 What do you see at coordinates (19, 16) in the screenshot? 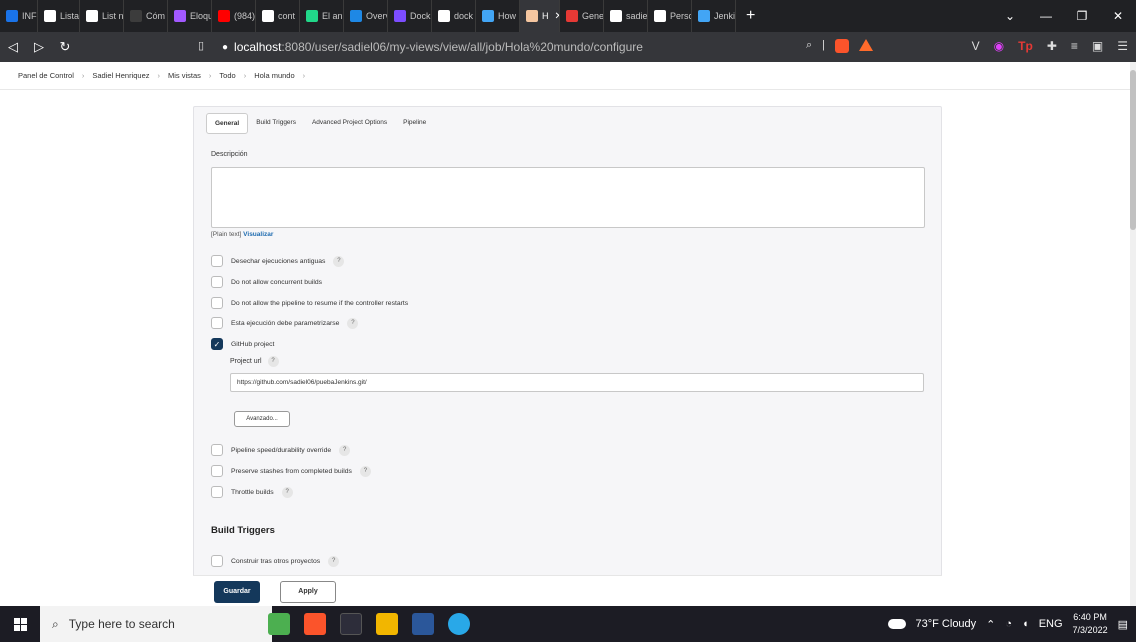
I see `browser-tab: INF-0` at bounding box center [19, 16].